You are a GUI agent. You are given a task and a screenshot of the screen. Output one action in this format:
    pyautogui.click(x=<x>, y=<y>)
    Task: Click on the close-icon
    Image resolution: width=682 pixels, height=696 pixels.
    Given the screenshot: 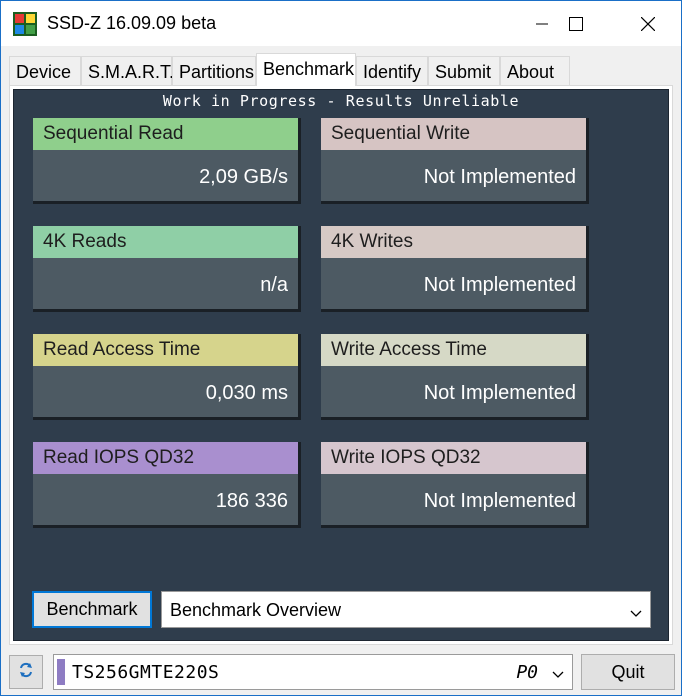 What is the action you would take?
    pyautogui.click(x=648, y=23)
    